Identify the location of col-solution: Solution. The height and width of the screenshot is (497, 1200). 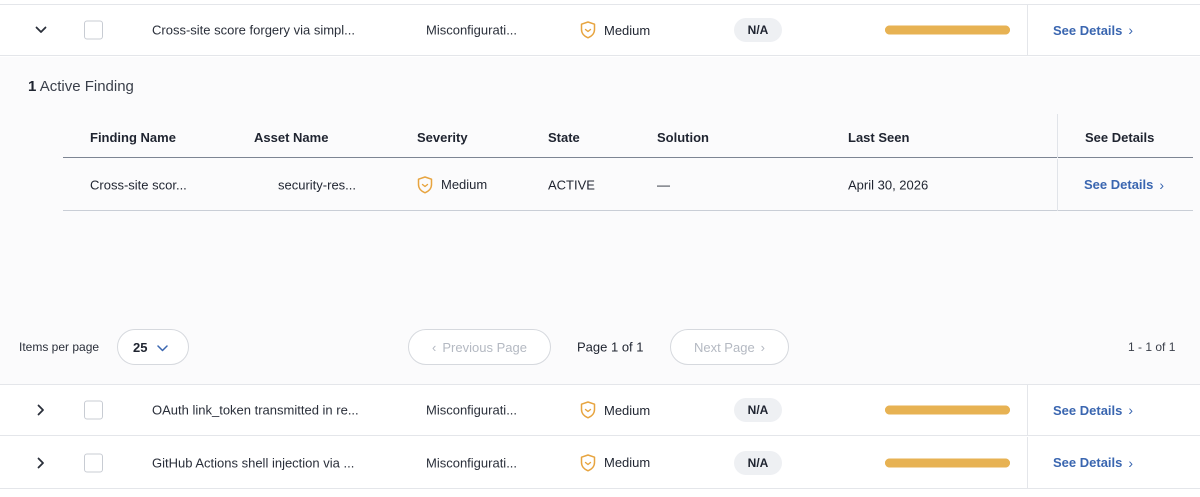
(683, 137).